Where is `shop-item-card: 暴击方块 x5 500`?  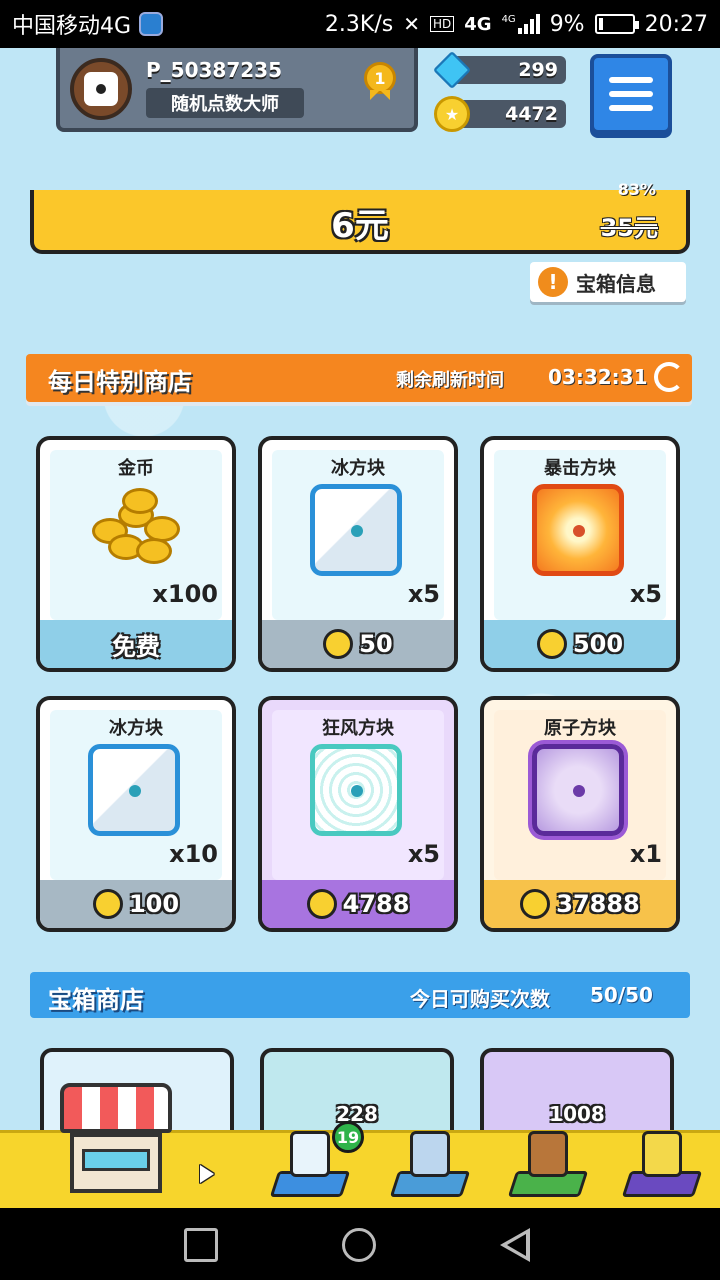
shop-item-card: 暴击方块 x5 500 is located at coordinates (580, 554).